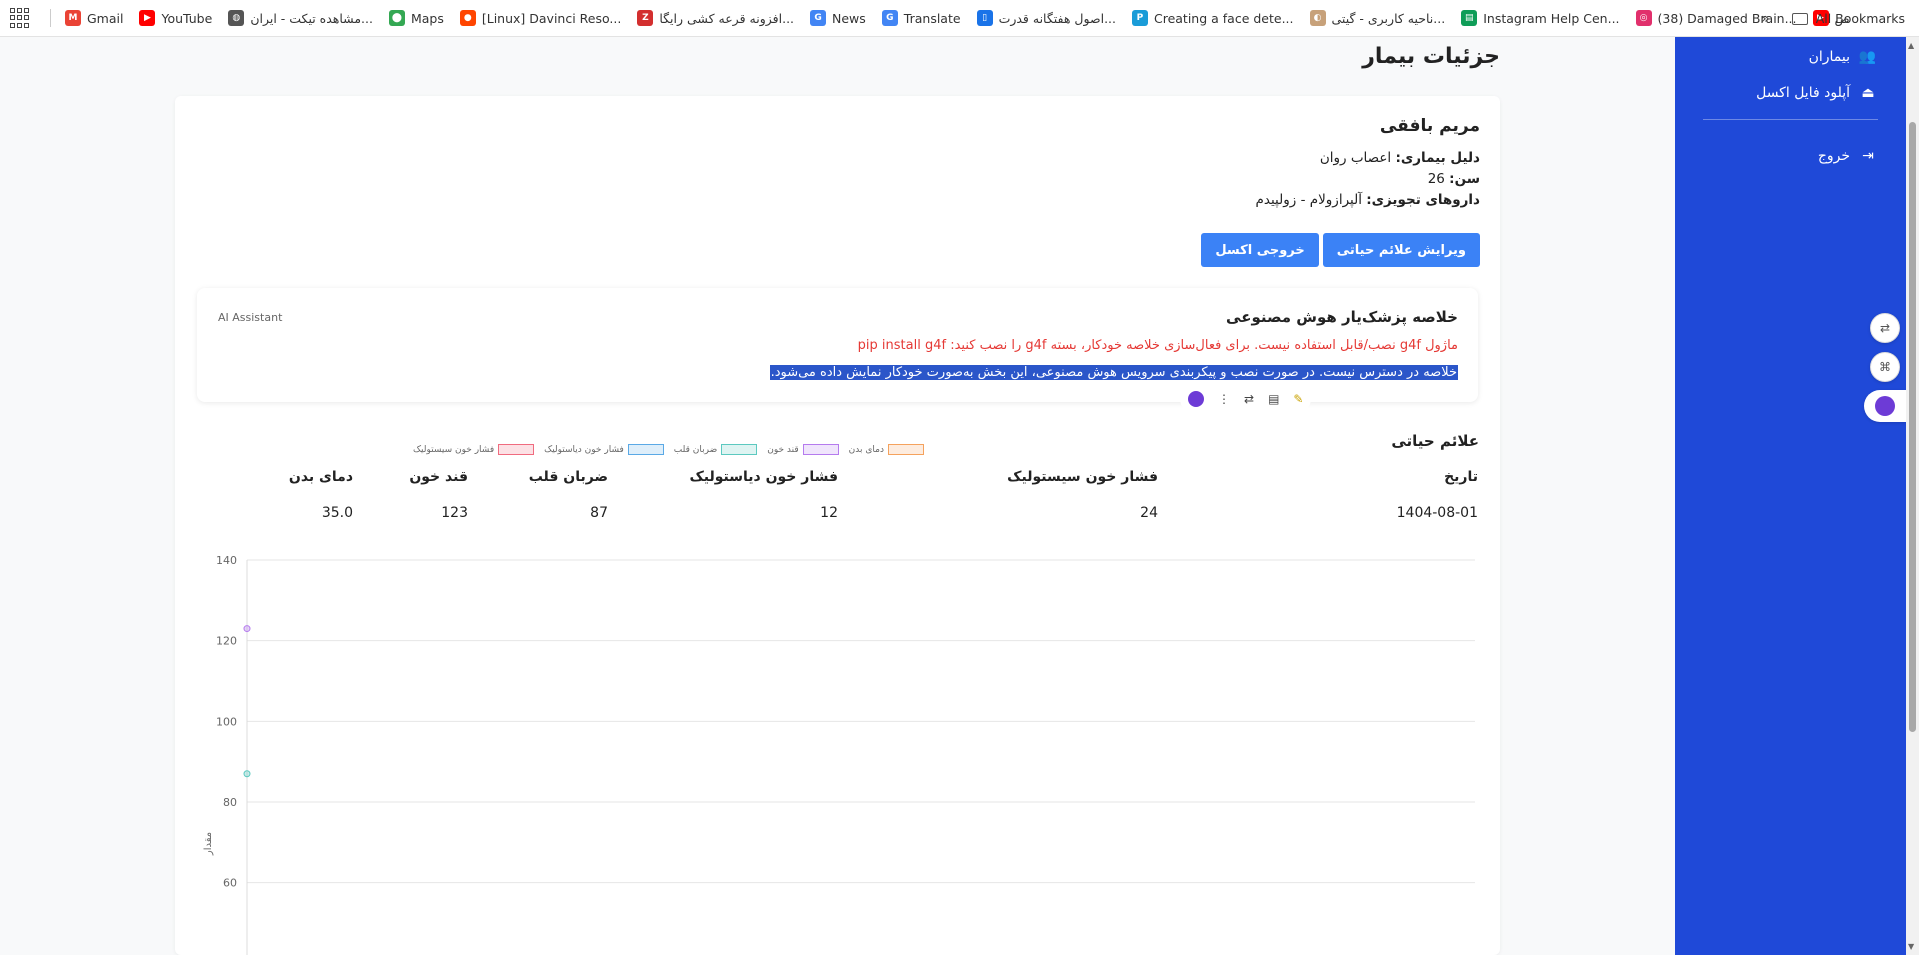 The width and height of the screenshot is (1919, 955). Describe the element at coordinates (1868, 93) in the screenshot. I see `upload-icon: ⏏` at that location.